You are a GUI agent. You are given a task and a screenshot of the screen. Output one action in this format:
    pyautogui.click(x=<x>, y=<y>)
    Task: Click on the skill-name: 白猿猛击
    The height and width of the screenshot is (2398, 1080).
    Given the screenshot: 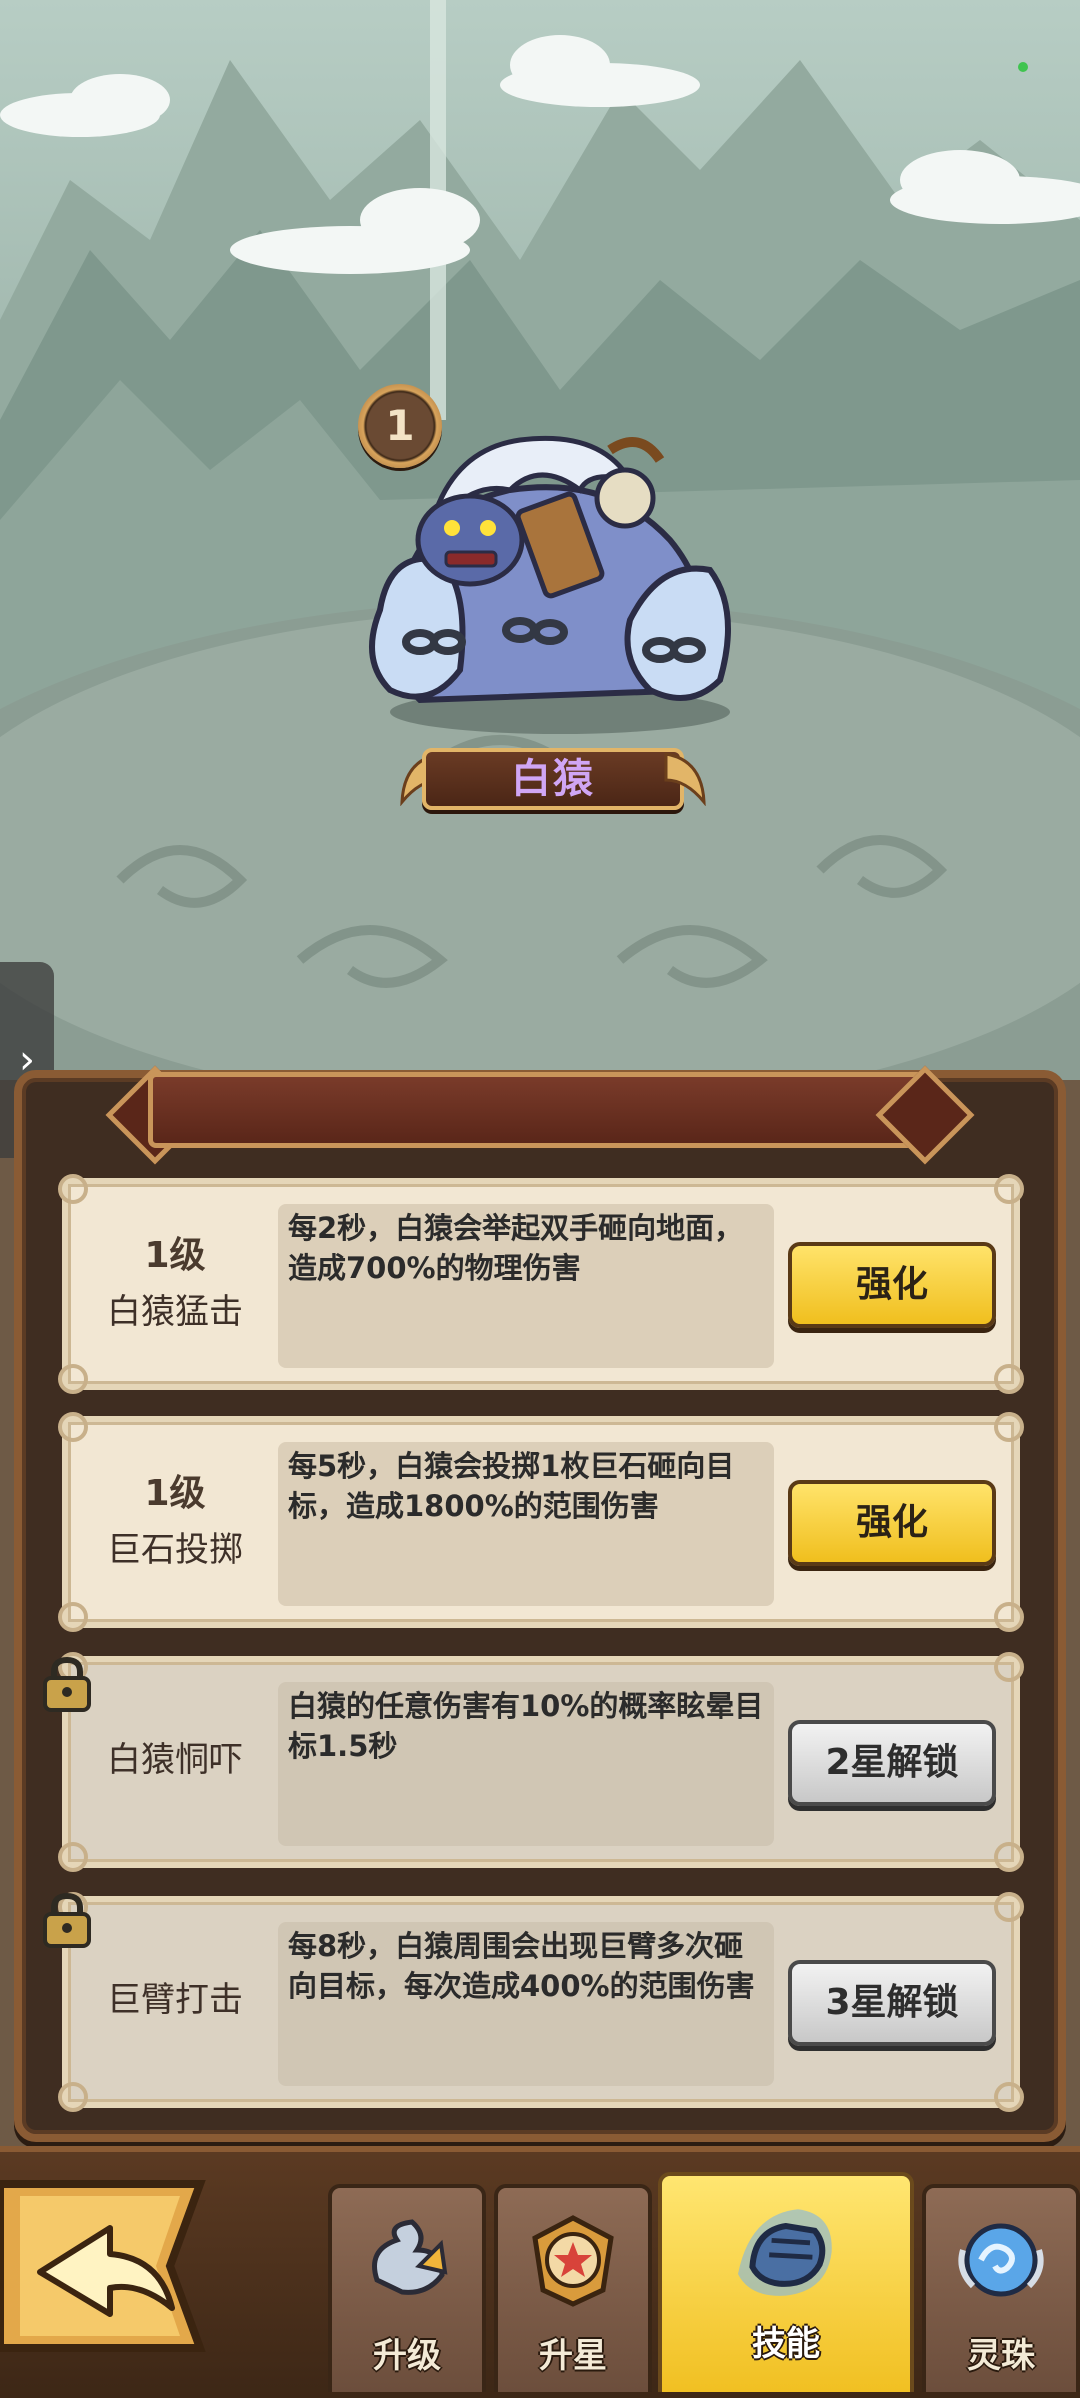 What is the action you would take?
    pyautogui.click(x=175, y=1312)
    